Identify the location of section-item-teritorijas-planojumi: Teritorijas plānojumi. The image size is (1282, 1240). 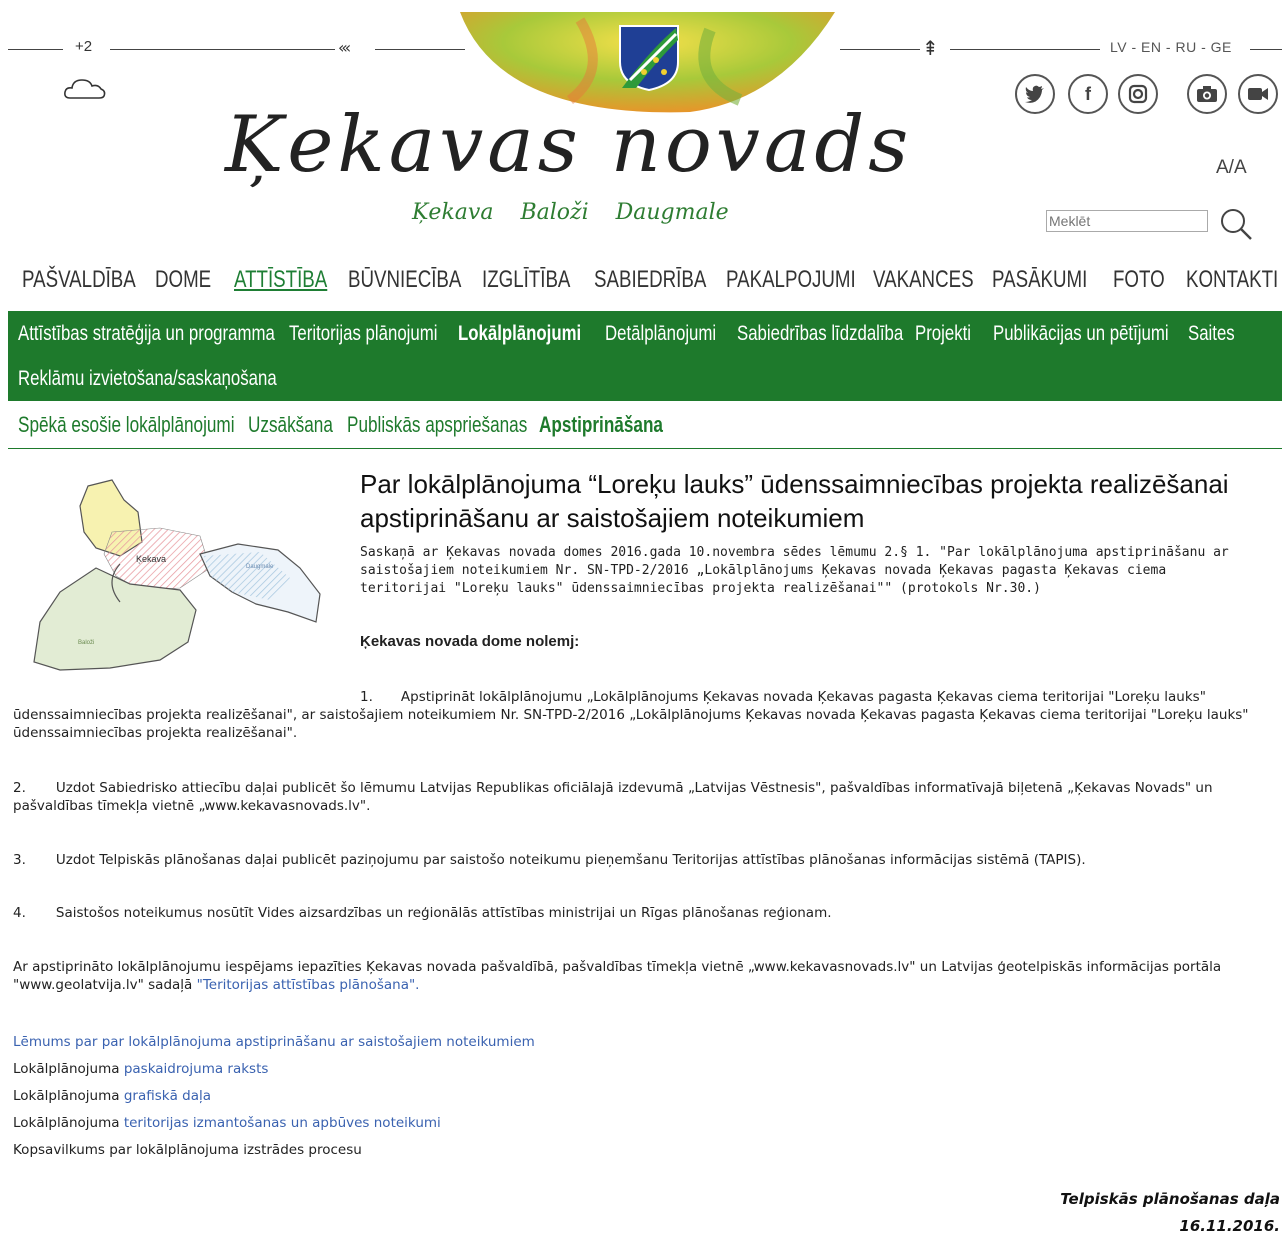
(363, 334).